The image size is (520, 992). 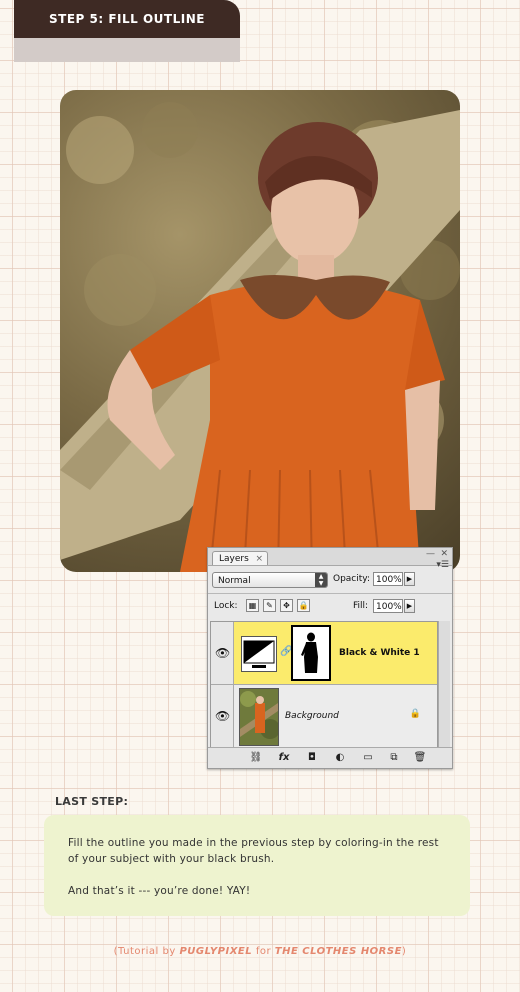 What do you see at coordinates (404, 951) in the screenshot?
I see `credit-suffix: )` at bounding box center [404, 951].